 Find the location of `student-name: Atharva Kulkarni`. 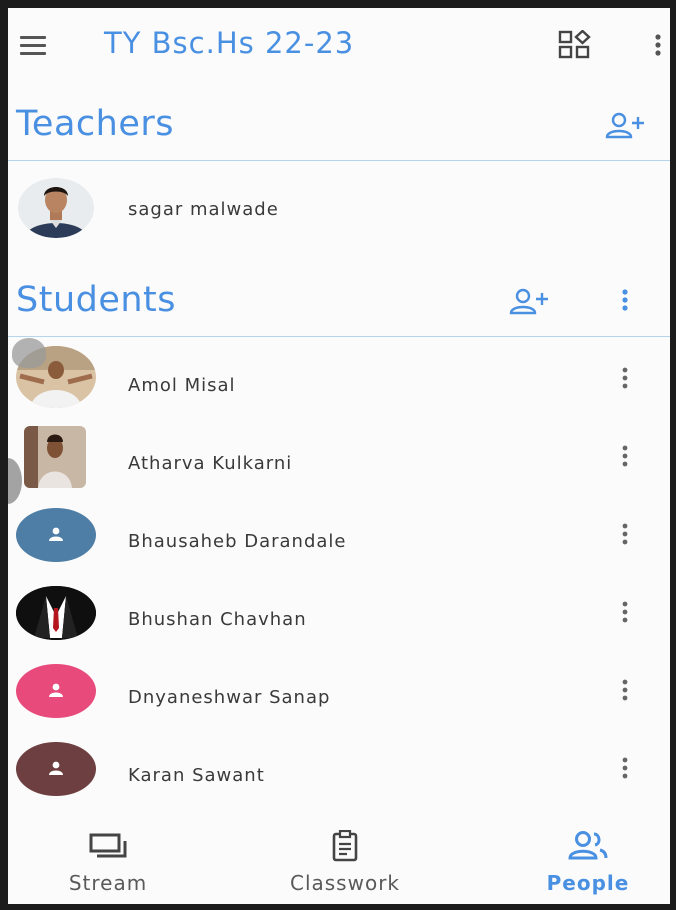

student-name: Atharva Kulkarni is located at coordinates (210, 463).